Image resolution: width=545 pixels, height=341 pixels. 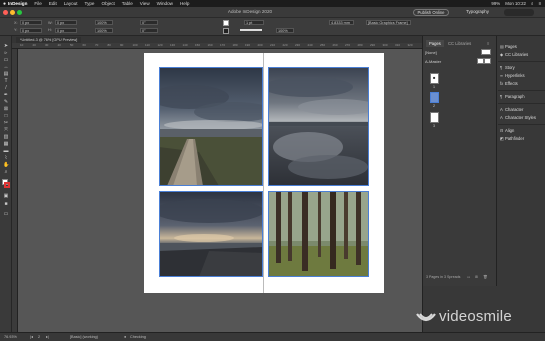 I want to click on menubar-status: 99% Mon 10:22 ⌕ ≡, so click(x=516, y=3).